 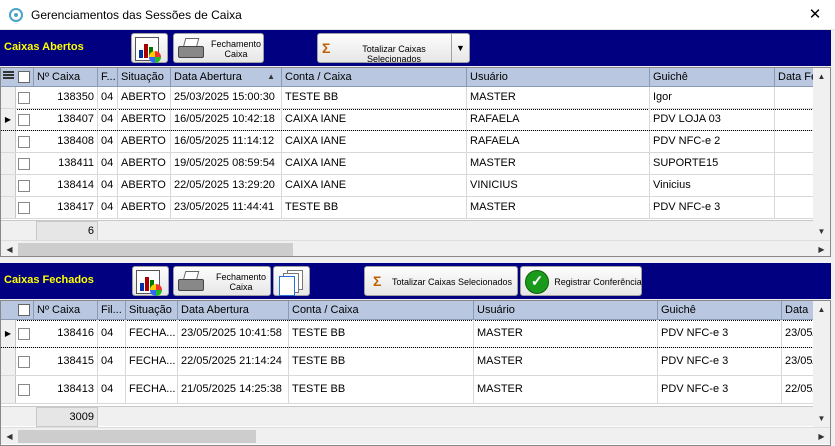 I want to click on copies-button, so click(x=291, y=281).